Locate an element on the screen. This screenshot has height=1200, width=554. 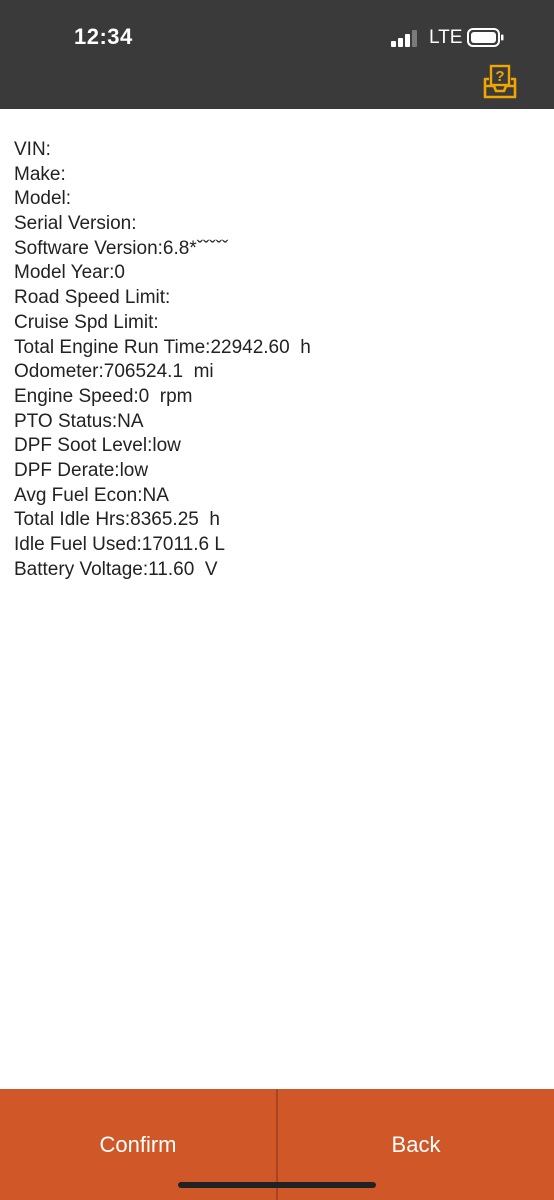
info-battery-voltage: Battery Voltage:11.60 V is located at coordinates (116, 569).